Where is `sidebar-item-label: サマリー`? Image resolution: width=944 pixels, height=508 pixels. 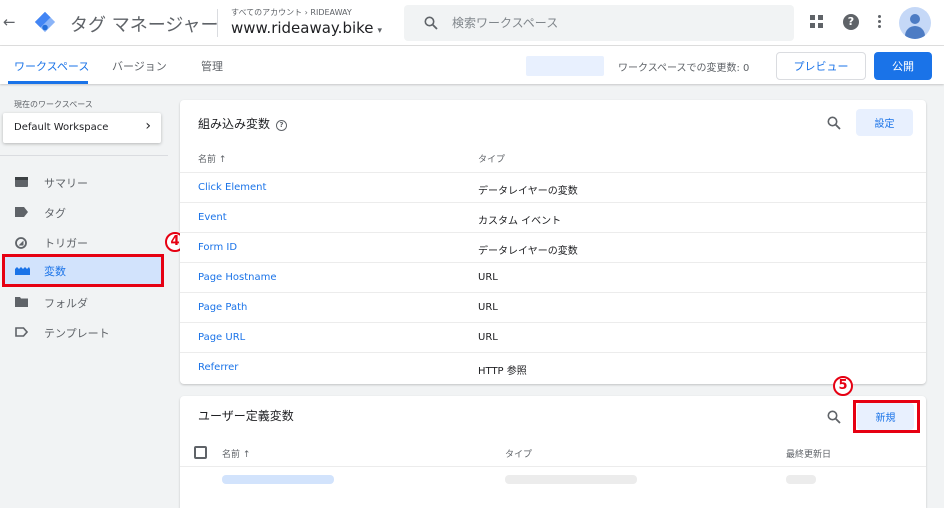 sidebar-item-label: サマリー is located at coordinates (66, 183).